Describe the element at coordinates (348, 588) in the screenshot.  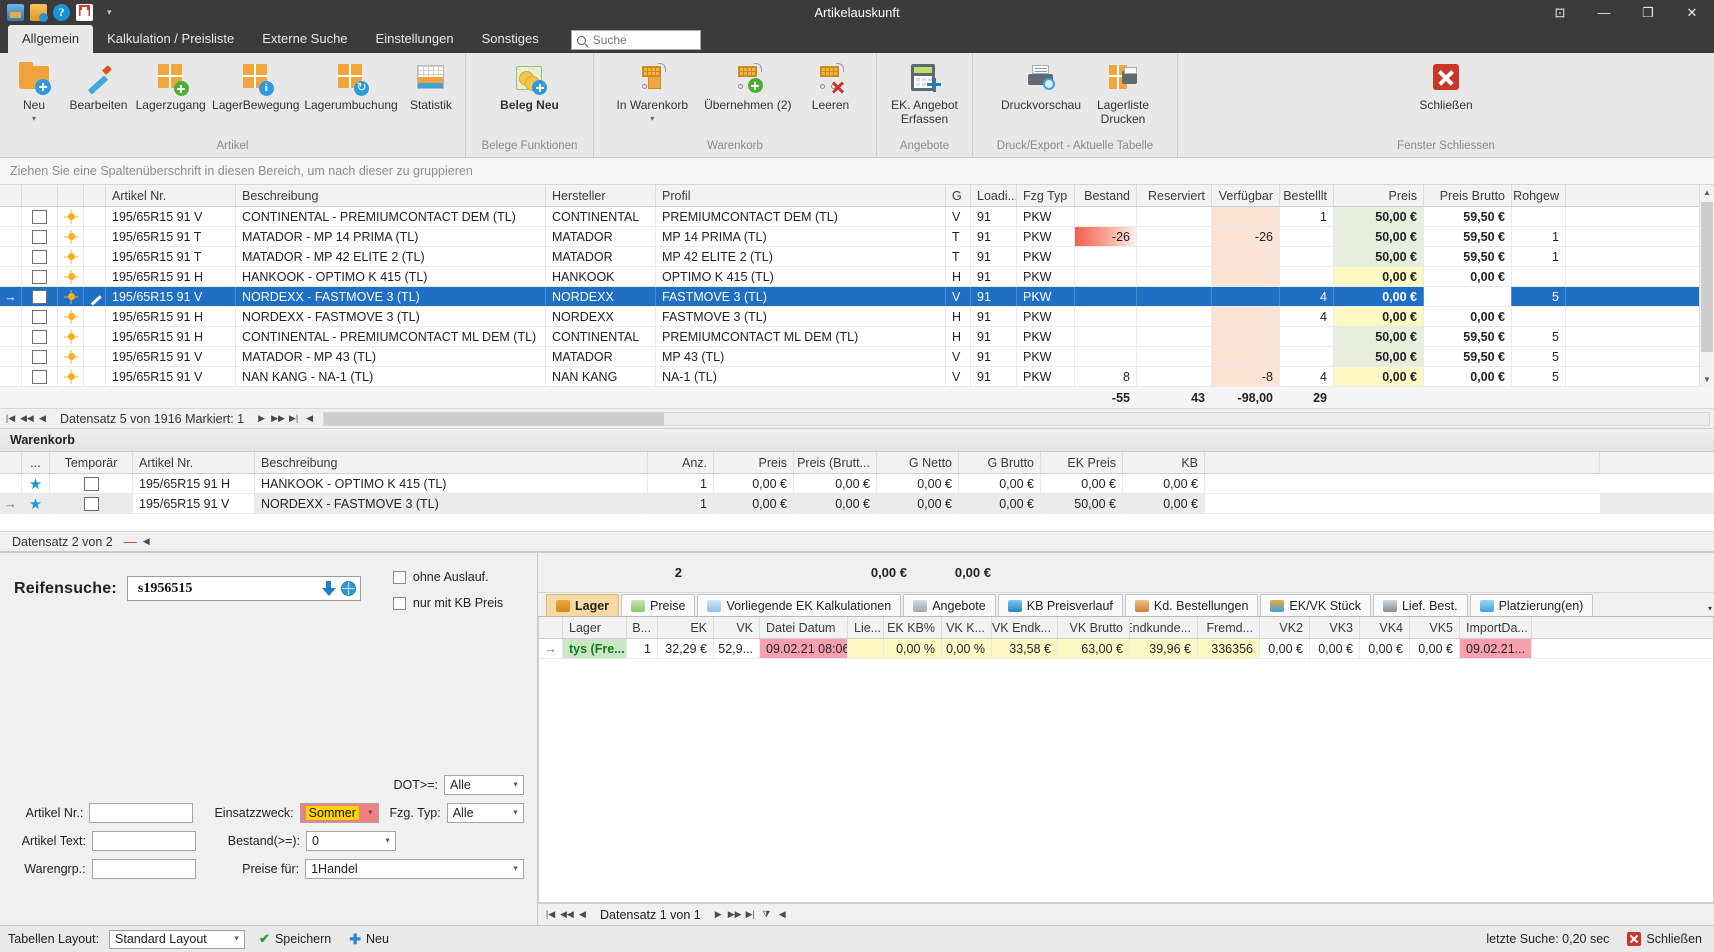
I see `globe-icon` at that location.